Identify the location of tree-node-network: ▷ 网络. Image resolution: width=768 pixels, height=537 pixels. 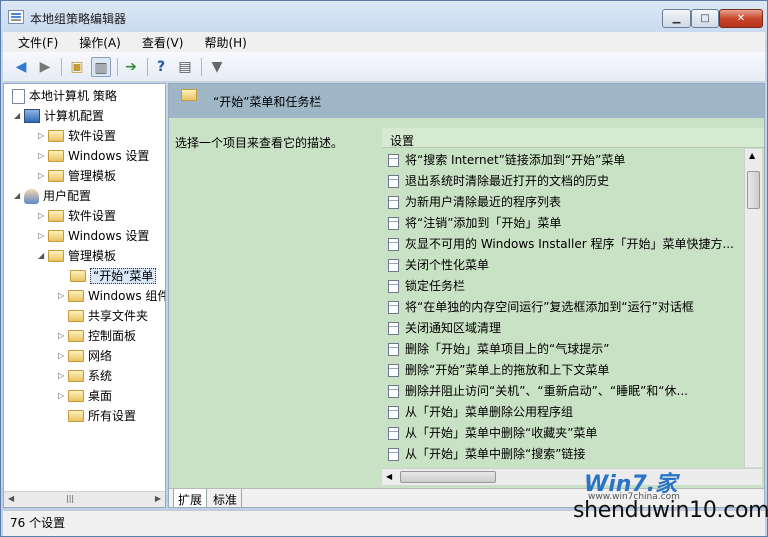
(85, 356).